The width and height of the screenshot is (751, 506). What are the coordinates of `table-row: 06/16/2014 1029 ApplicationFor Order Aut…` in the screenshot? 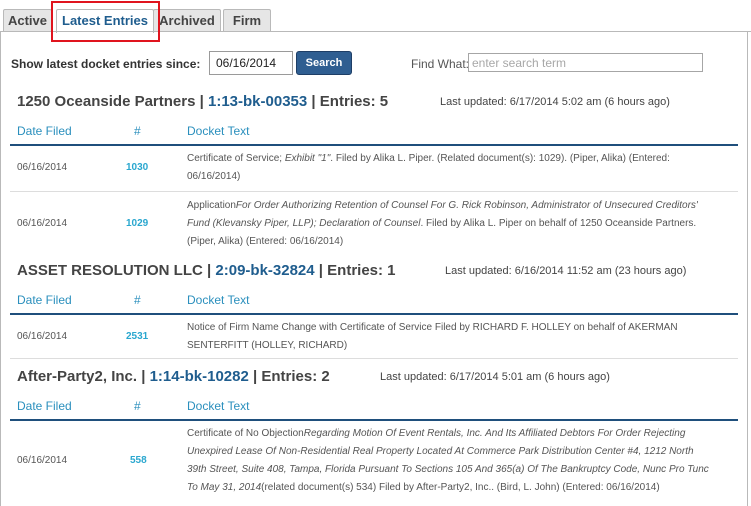 It's located at (370, 225).